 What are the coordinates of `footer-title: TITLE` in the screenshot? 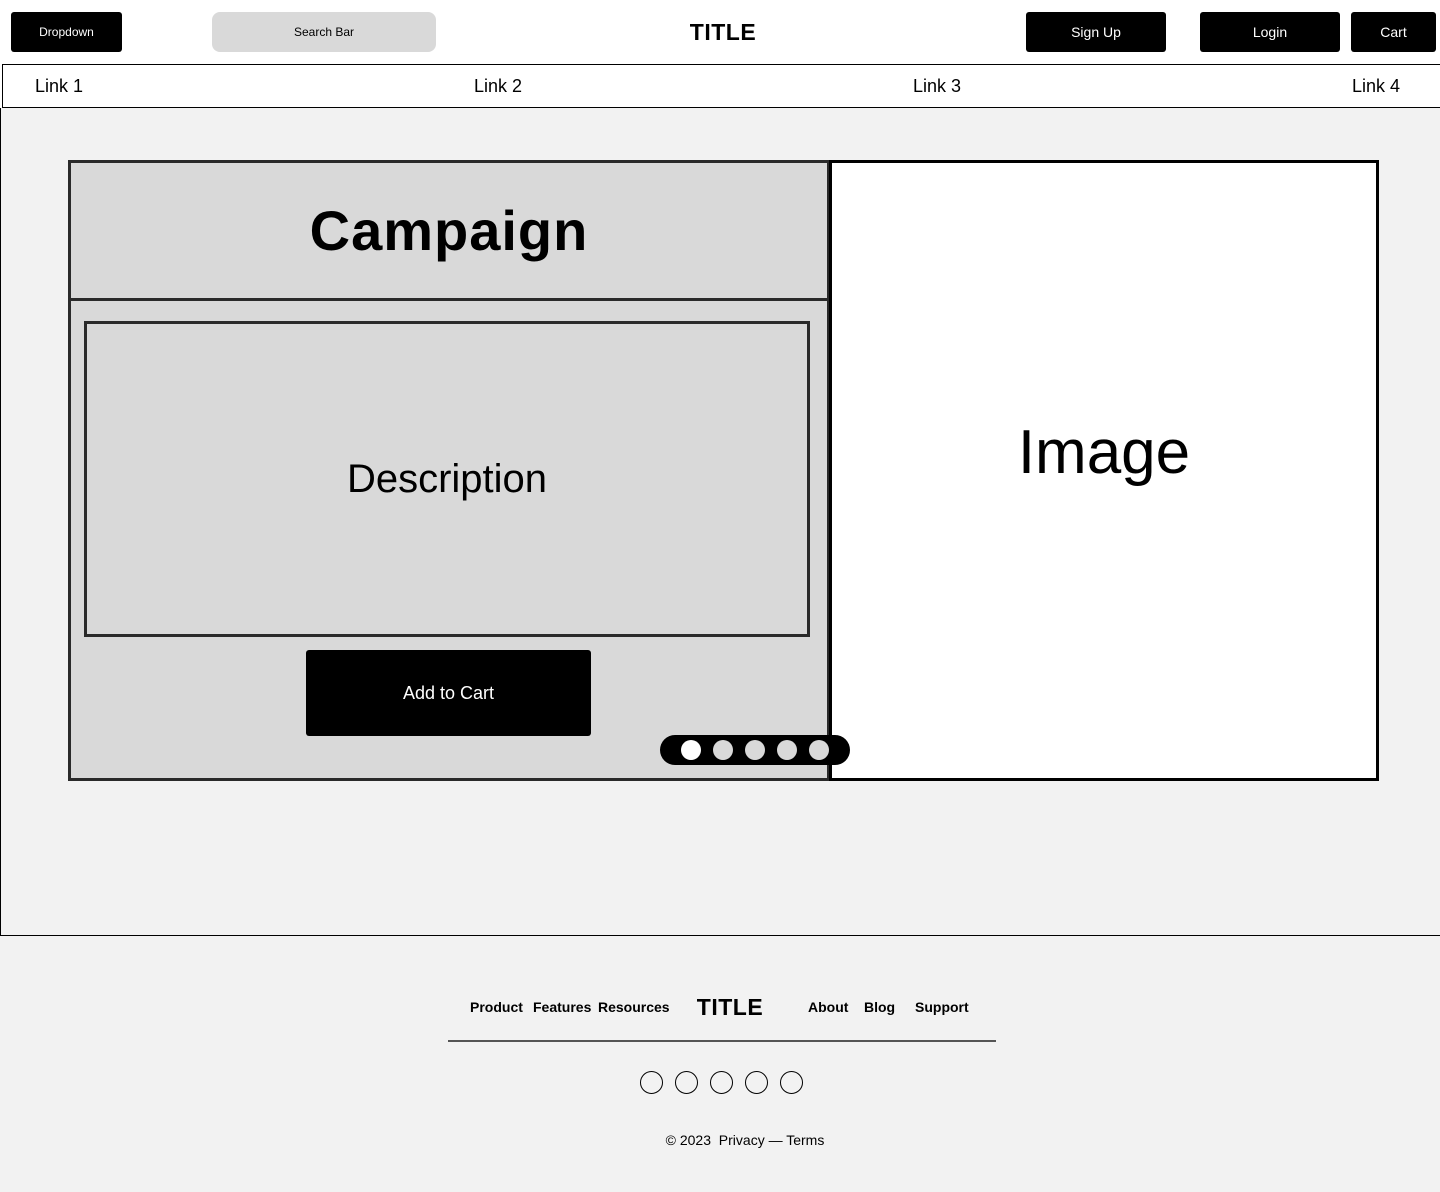 It's located at (730, 1007).